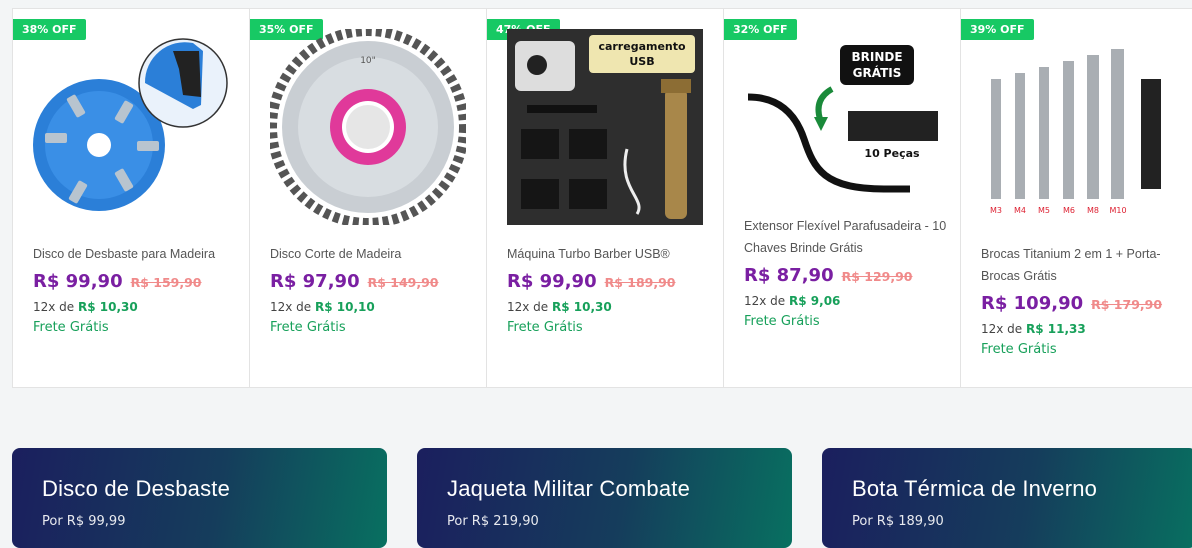 This screenshot has height=548, width=1192. Describe the element at coordinates (1020, 210) in the screenshot. I see `svg-text: M4` at that location.